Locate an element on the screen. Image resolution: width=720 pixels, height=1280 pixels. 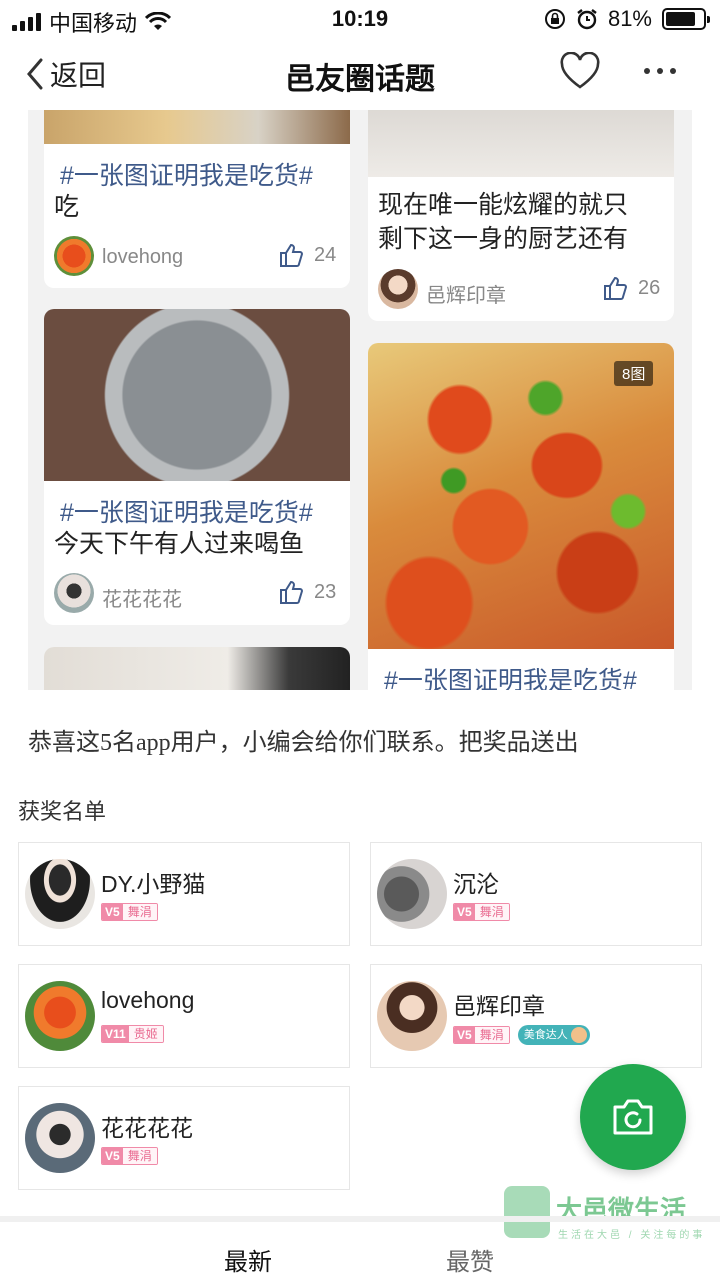
like-count: 26 is located at coordinates (649, 287).